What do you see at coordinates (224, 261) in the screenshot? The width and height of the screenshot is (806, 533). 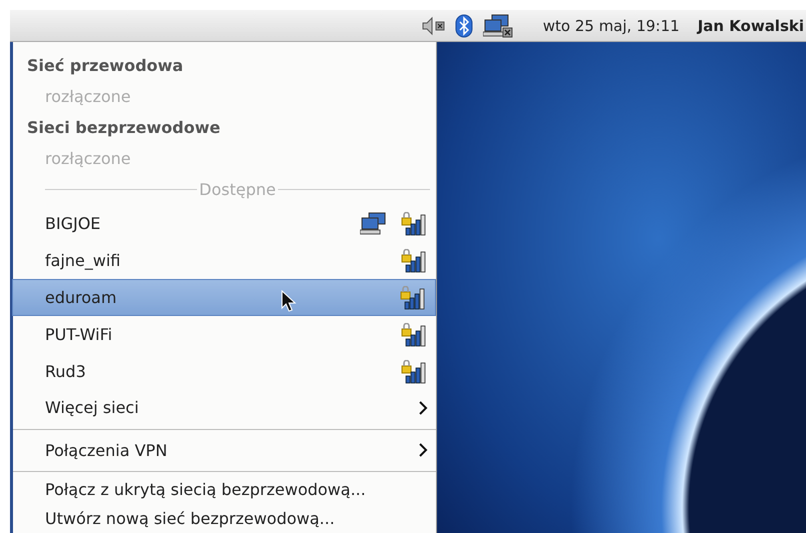 I see `network-item: fajne_wifi` at bounding box center [224, 261].